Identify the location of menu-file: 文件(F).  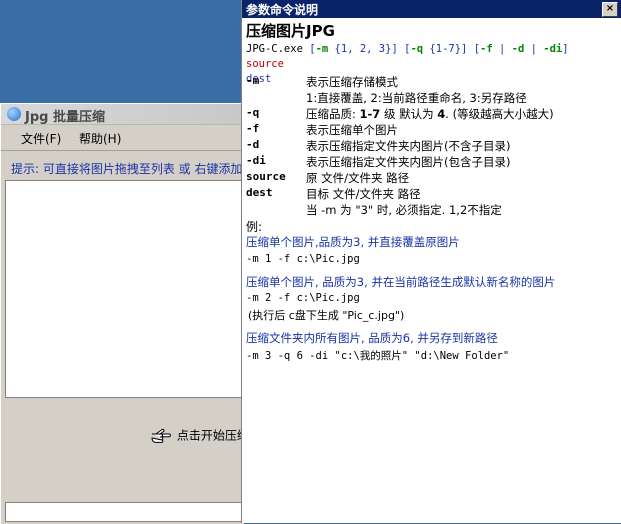
(41, 138).